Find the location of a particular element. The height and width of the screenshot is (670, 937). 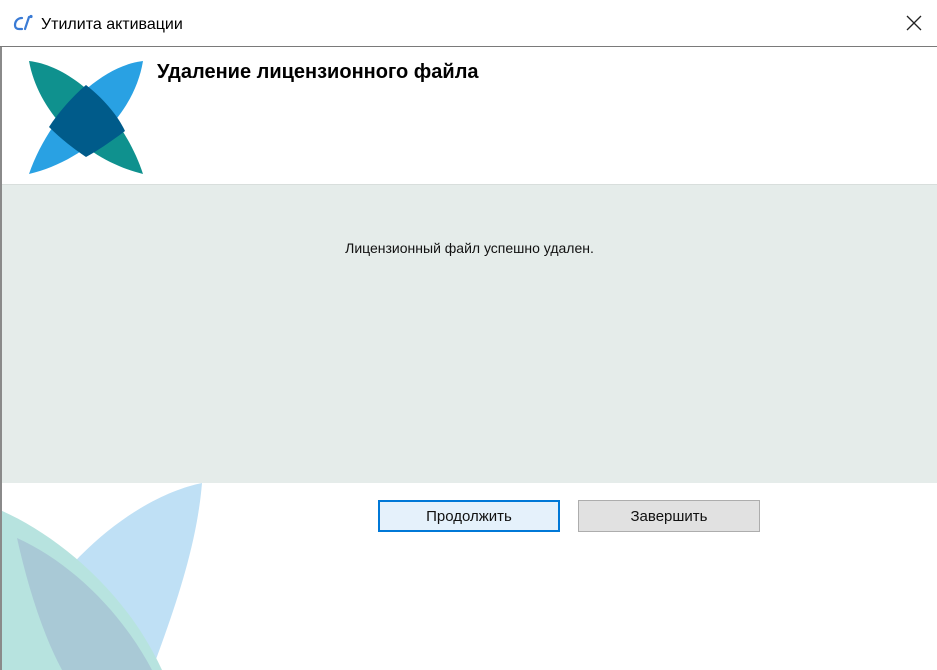

close-button is located at coordinates (914, 23).